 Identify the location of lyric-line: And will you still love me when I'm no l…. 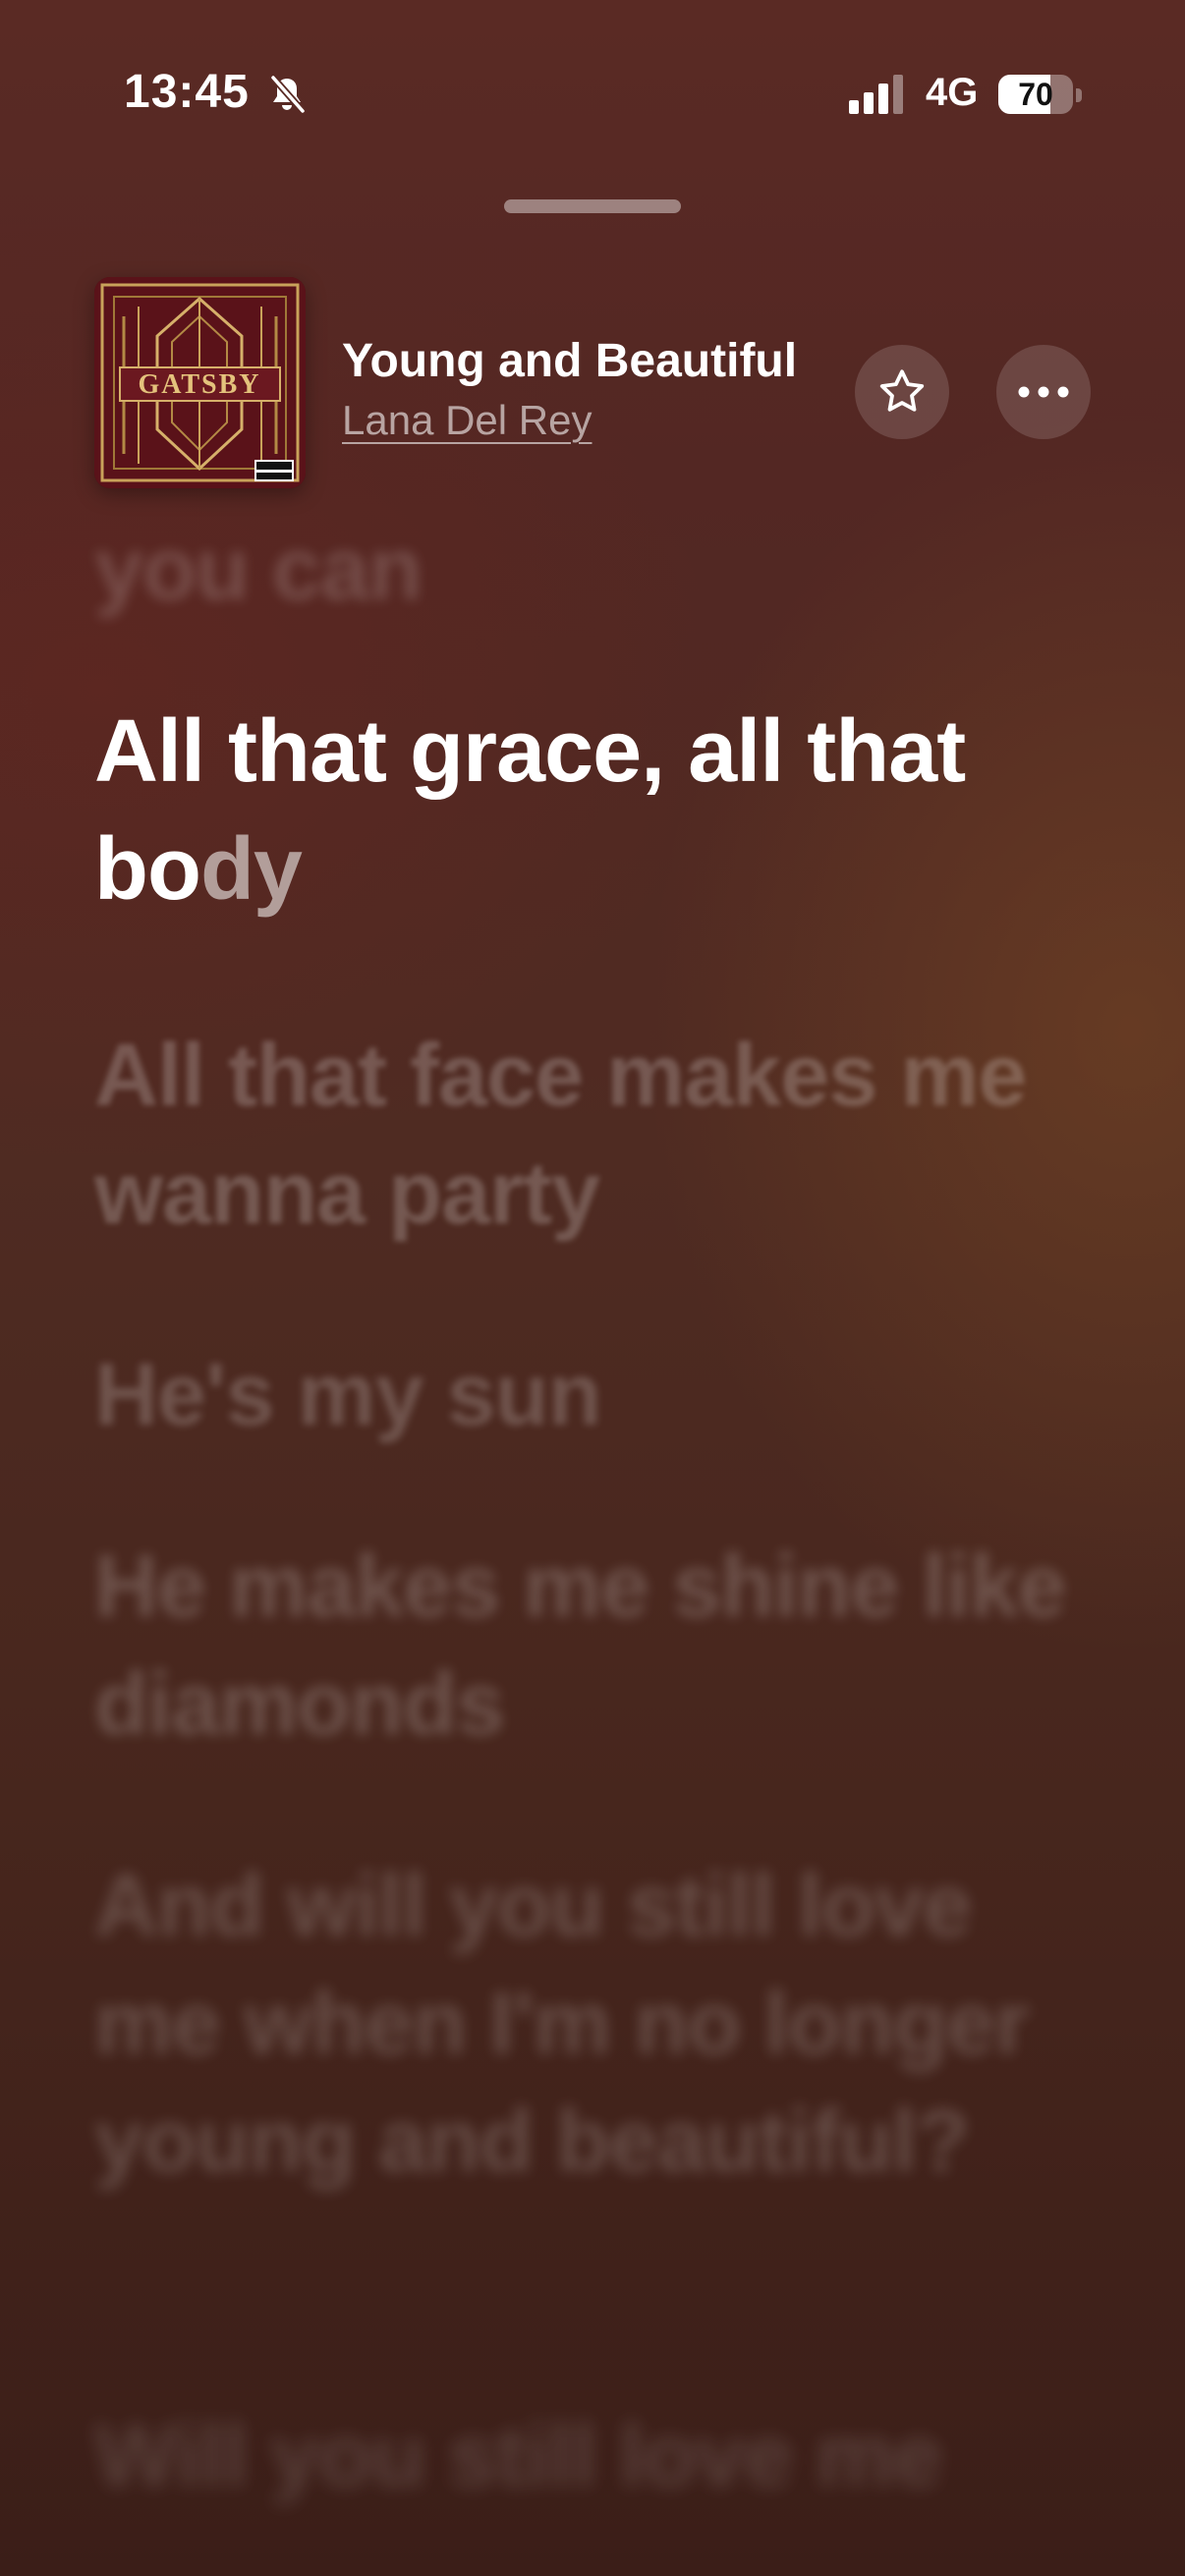
(586, 2024).